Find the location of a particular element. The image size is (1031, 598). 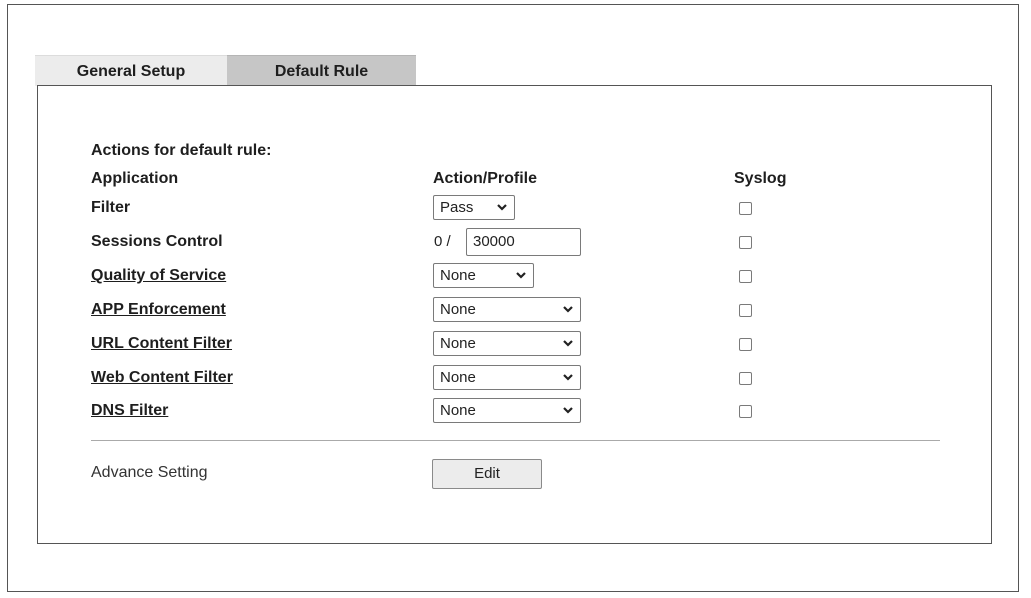

section-divider is located at coordinates (515, 440).